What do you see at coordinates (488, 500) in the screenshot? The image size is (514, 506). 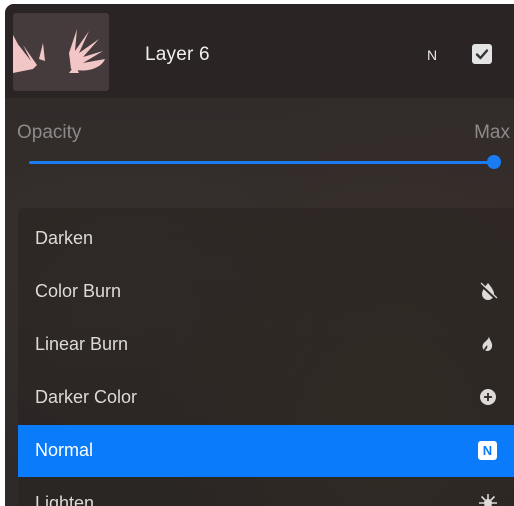 I see `sunburst-icon` at bounding box center [488, 500].